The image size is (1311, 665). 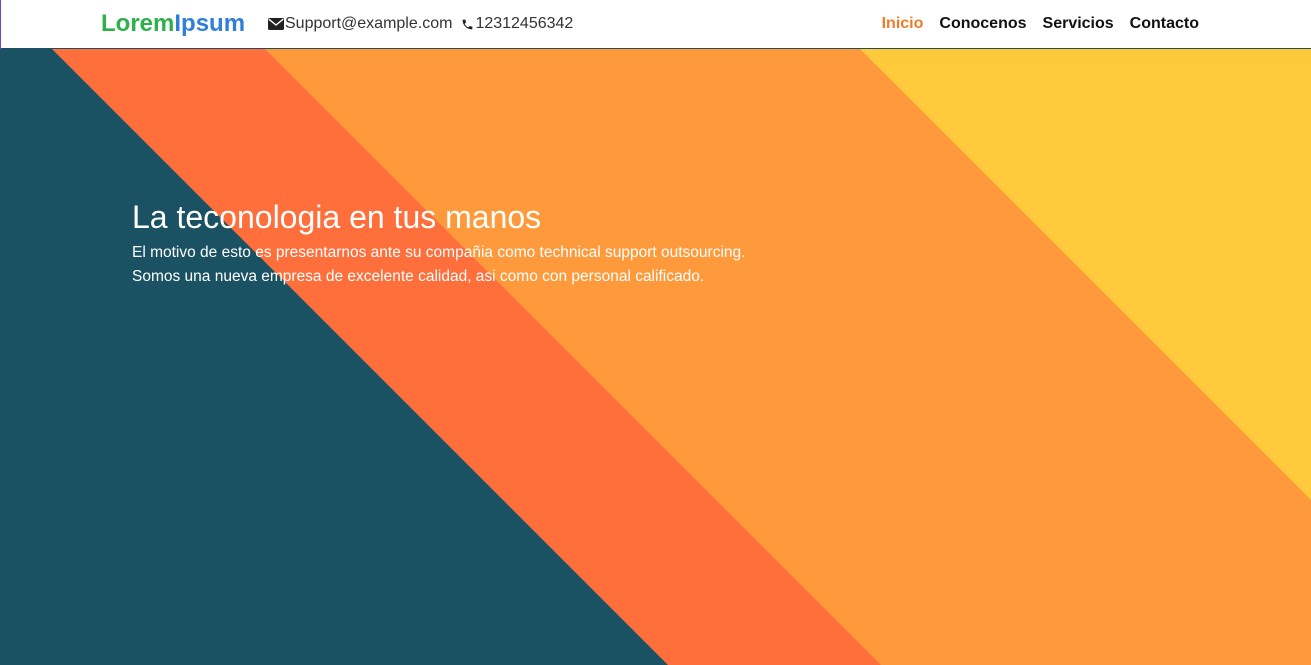 I want to click on left-edge-accent, so click(x=0, y=24).